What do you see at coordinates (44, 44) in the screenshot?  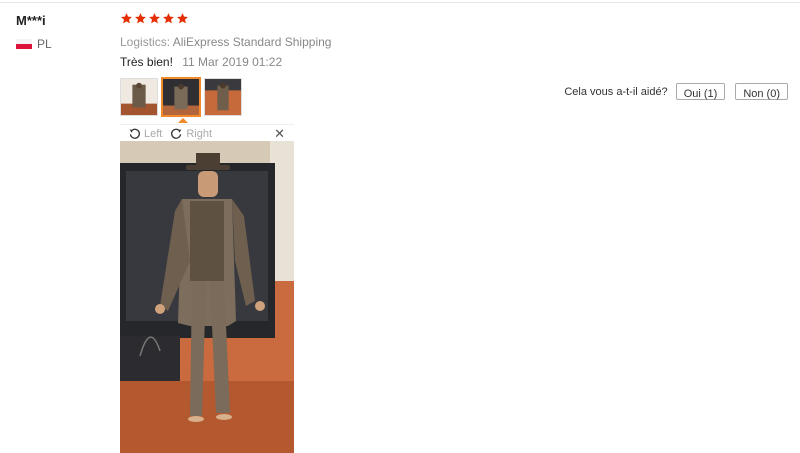 I see `country-code: PL` at bounding box center [44, 44].